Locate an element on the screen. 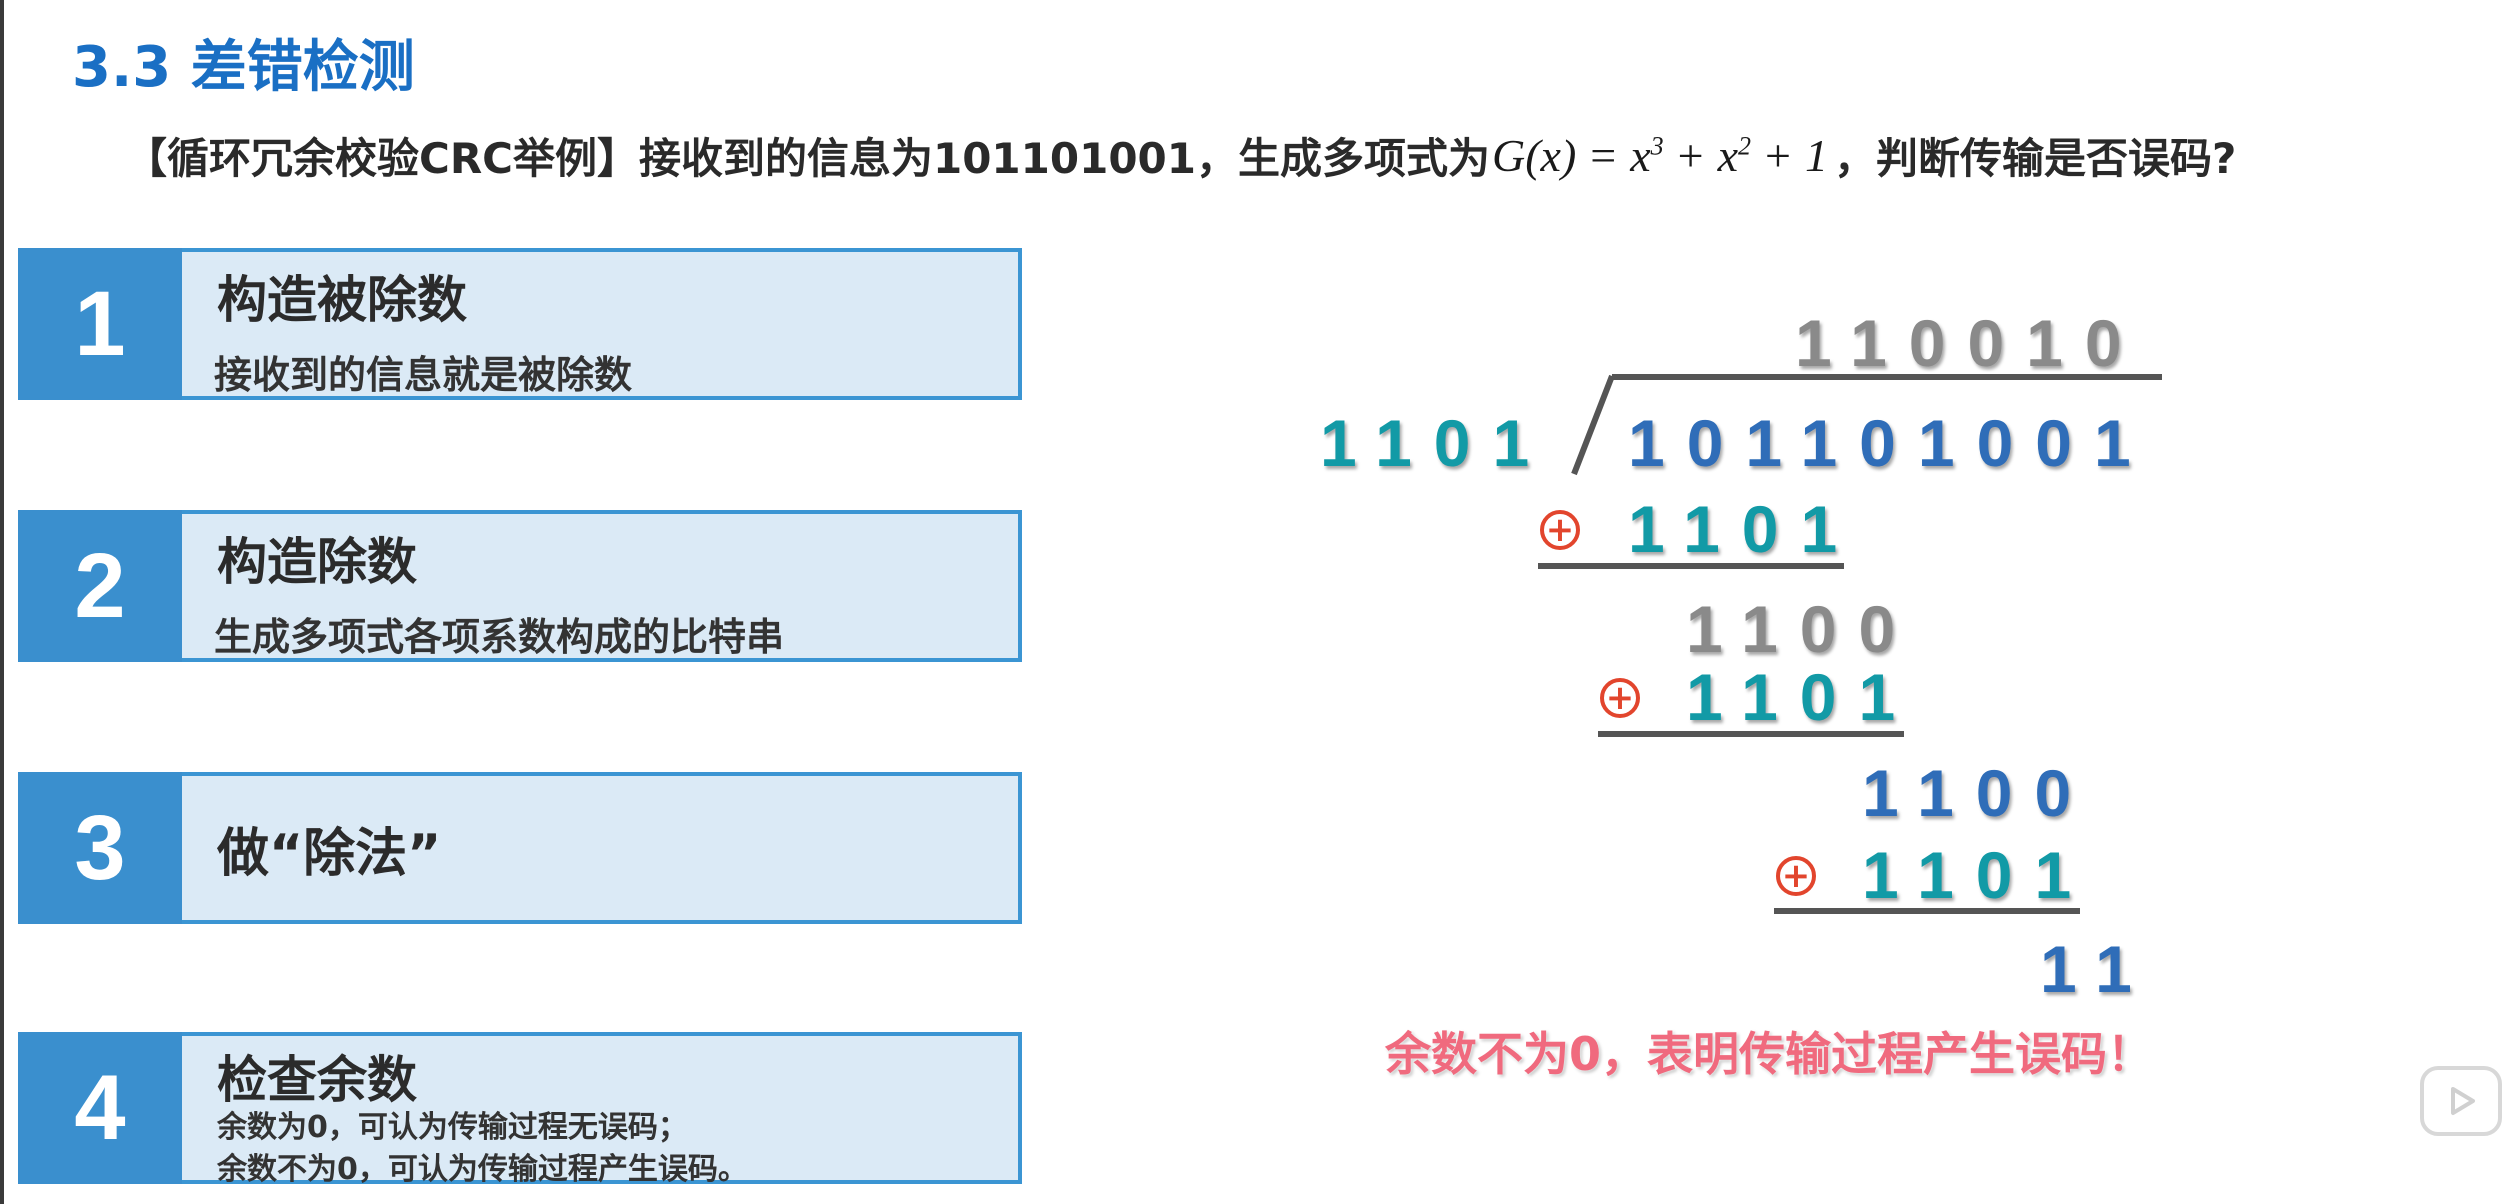  formula-term1: x is located at coordinates (1640, 155).